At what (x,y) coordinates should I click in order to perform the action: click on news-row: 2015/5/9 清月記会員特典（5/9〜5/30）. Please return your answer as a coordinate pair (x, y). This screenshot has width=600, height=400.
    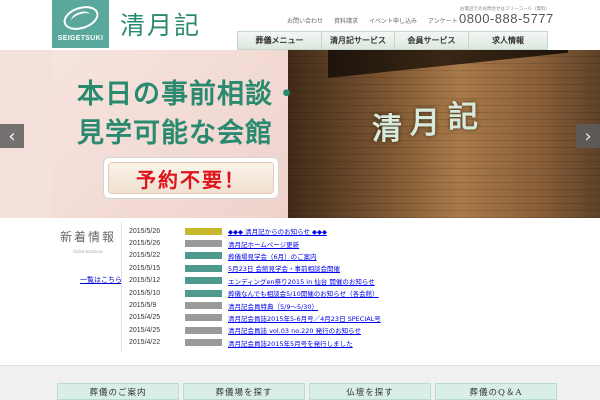
    Looking at the image, I should click on (339, 305).